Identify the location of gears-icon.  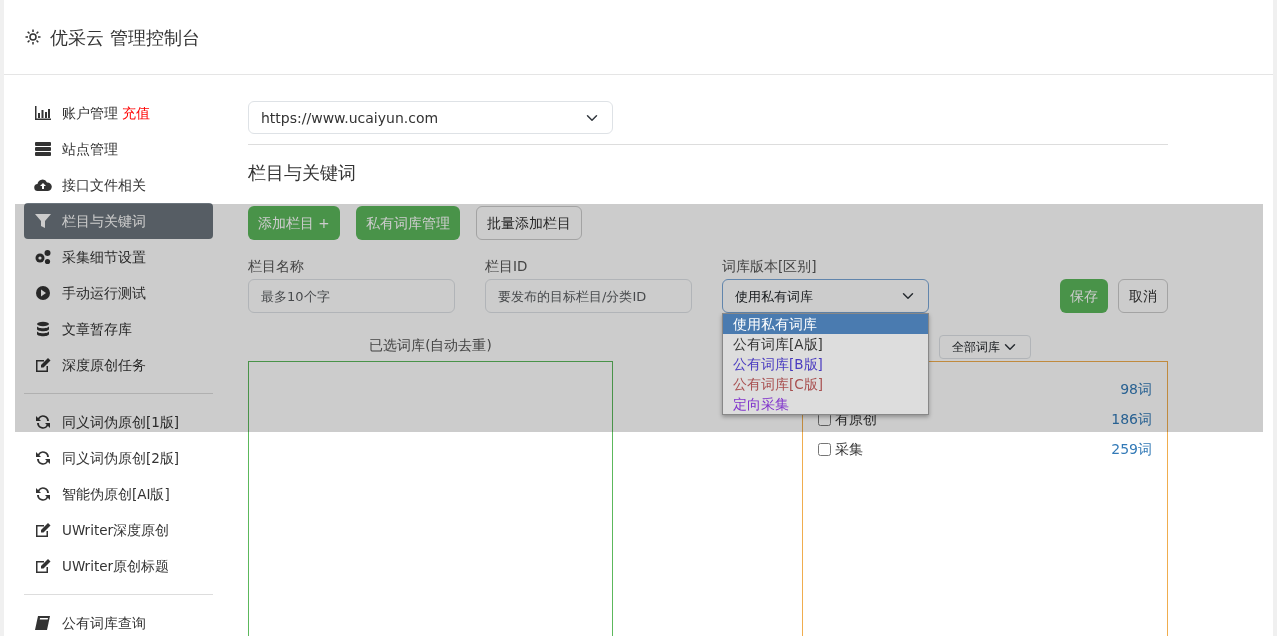
(43, 257).